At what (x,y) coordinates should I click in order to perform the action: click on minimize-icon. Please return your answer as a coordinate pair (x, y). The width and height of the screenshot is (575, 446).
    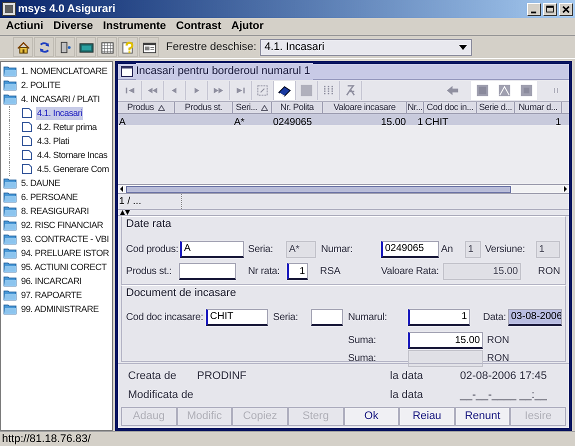
    Looking at the image, I should click on (534, 9).